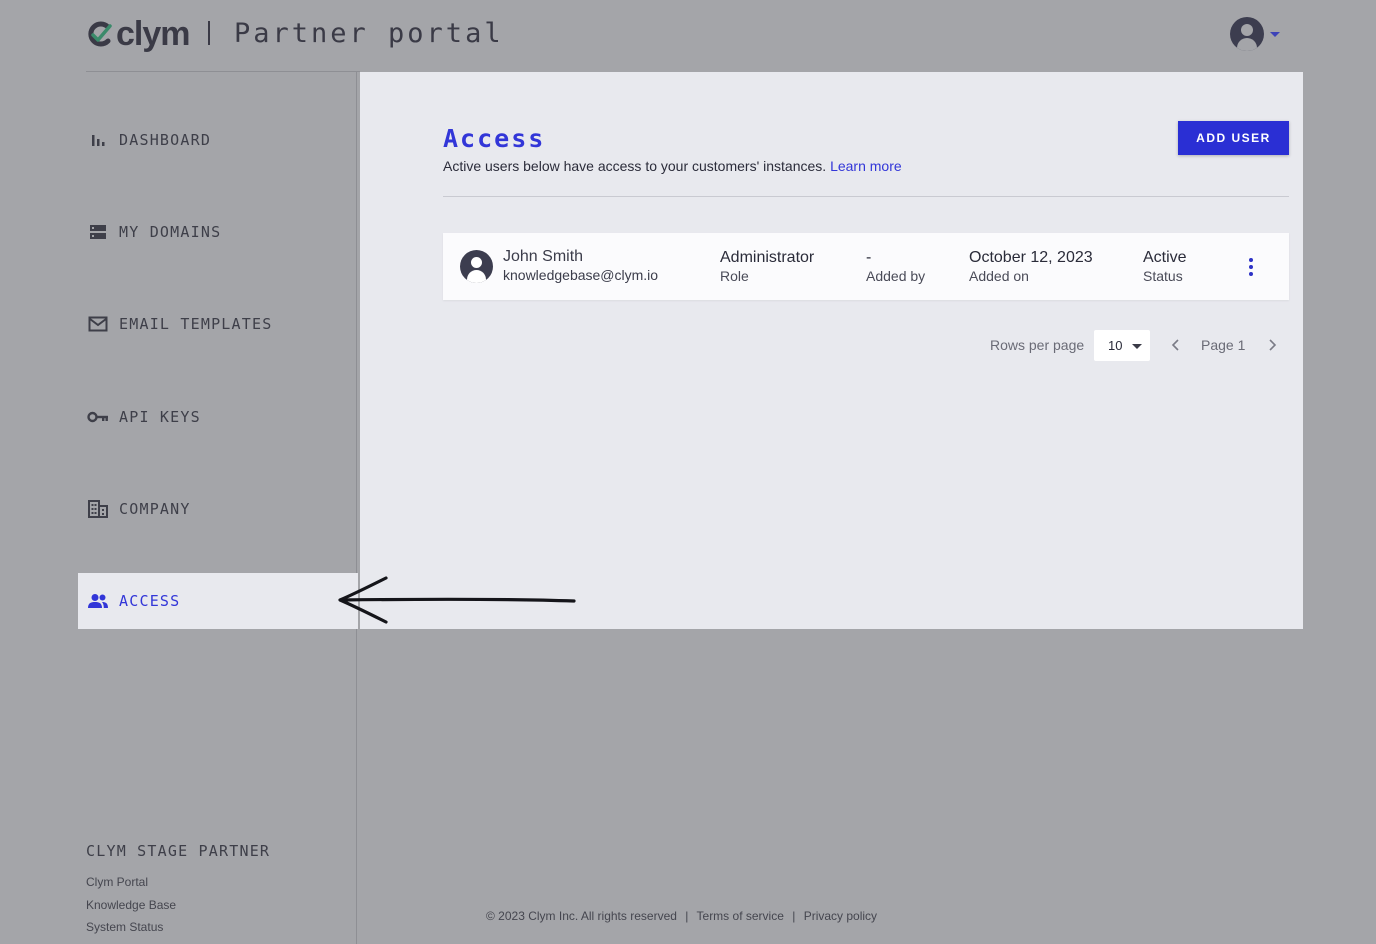 The height and width of the screenshot is (944, 1376). What do you see at coordinates (369, 33) in the screenshot?
I see `portal-title: Partner portal` at bounding box center [369, 33].